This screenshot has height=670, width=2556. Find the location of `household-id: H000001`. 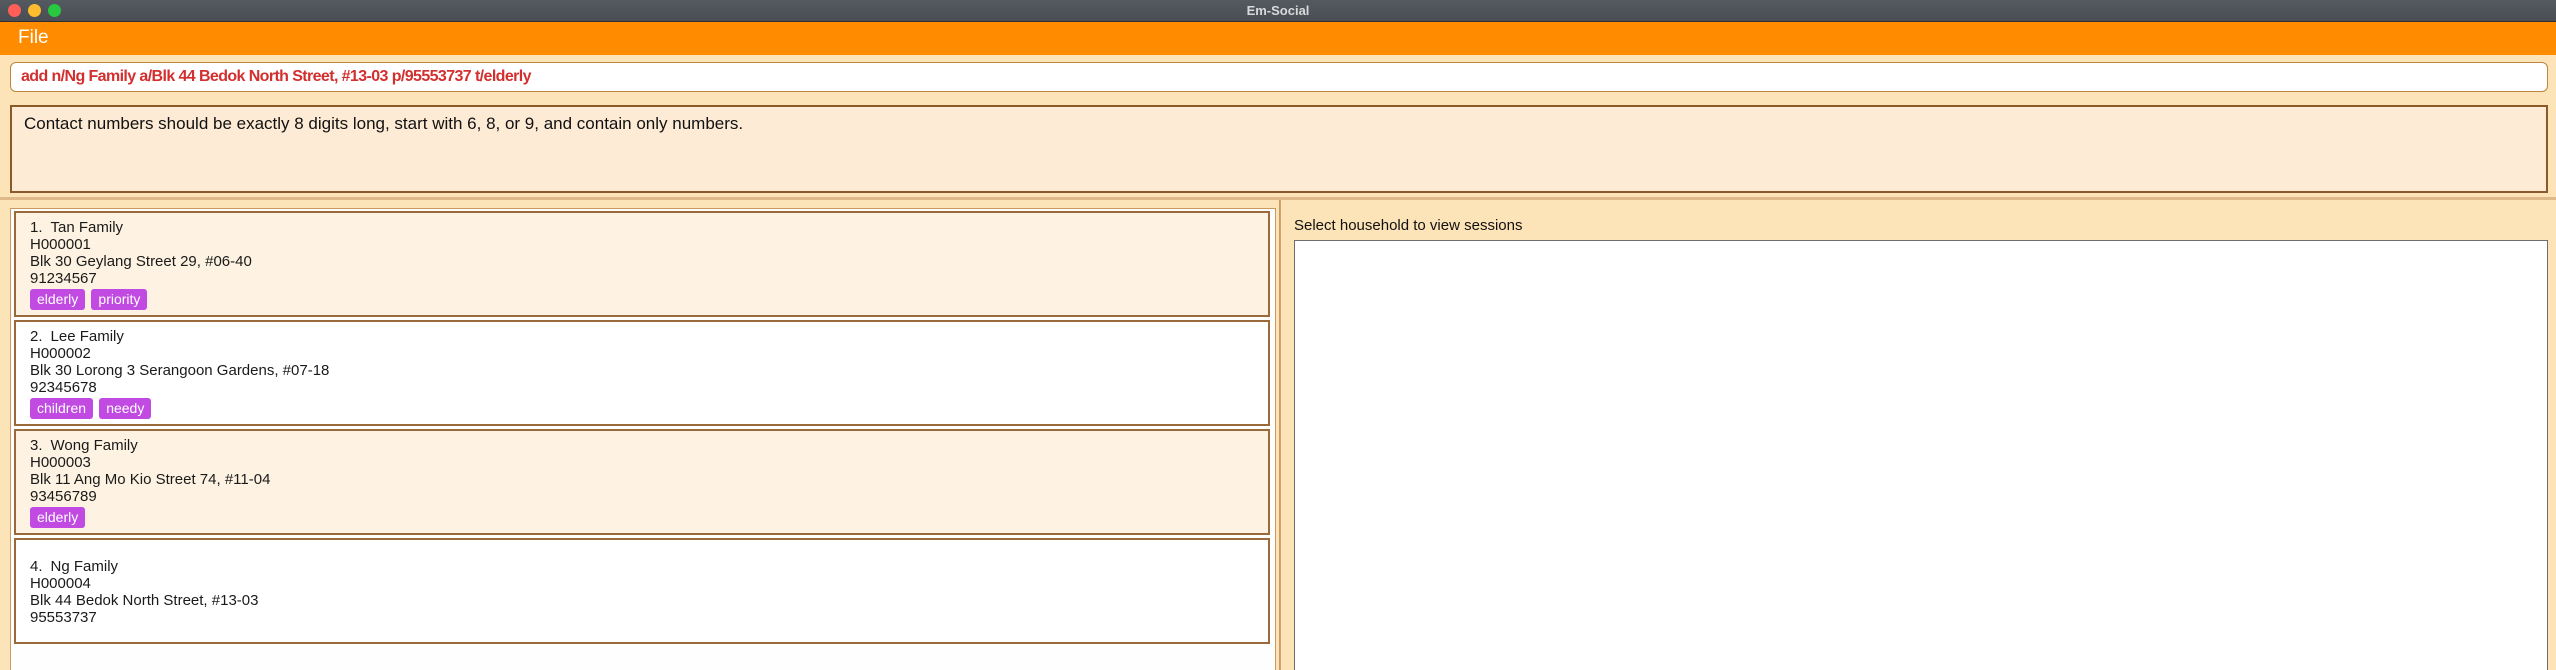

household-id: H000001 is located at coordinates (60, 244).